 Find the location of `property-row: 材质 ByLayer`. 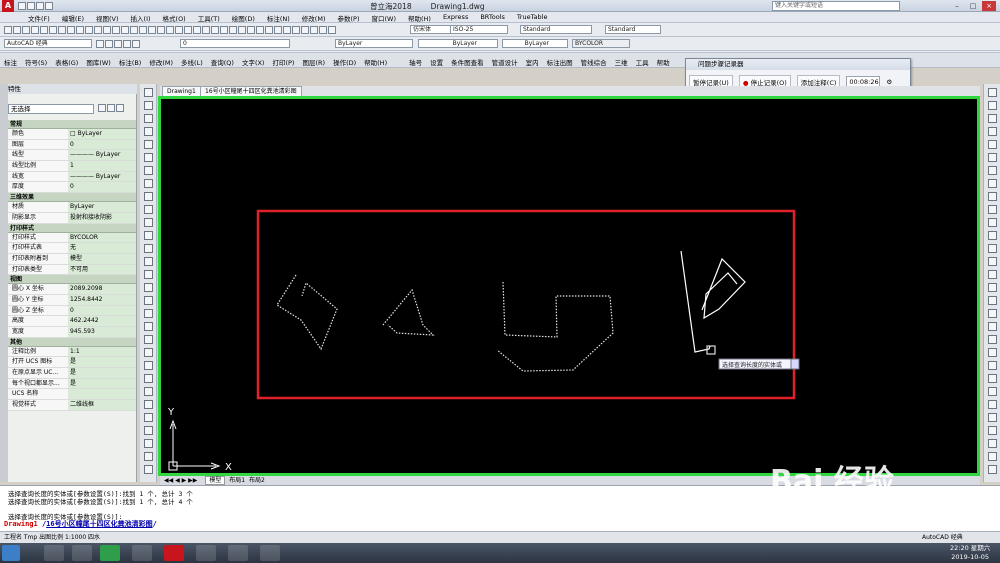

property-row: 材质 ByLayer is located at coordinates (72, 207).